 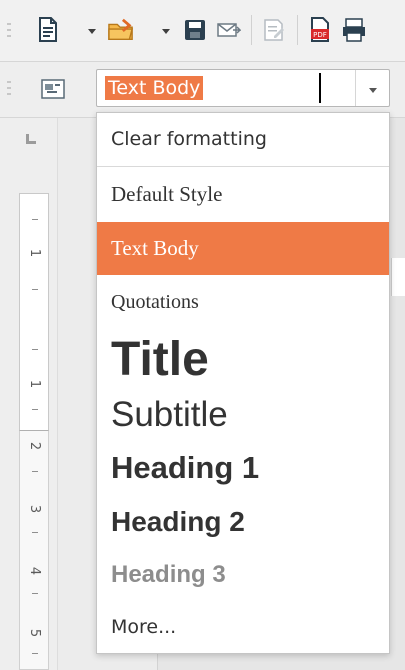 I want to click on ruler-label: 2, so click(x=34, y=446).